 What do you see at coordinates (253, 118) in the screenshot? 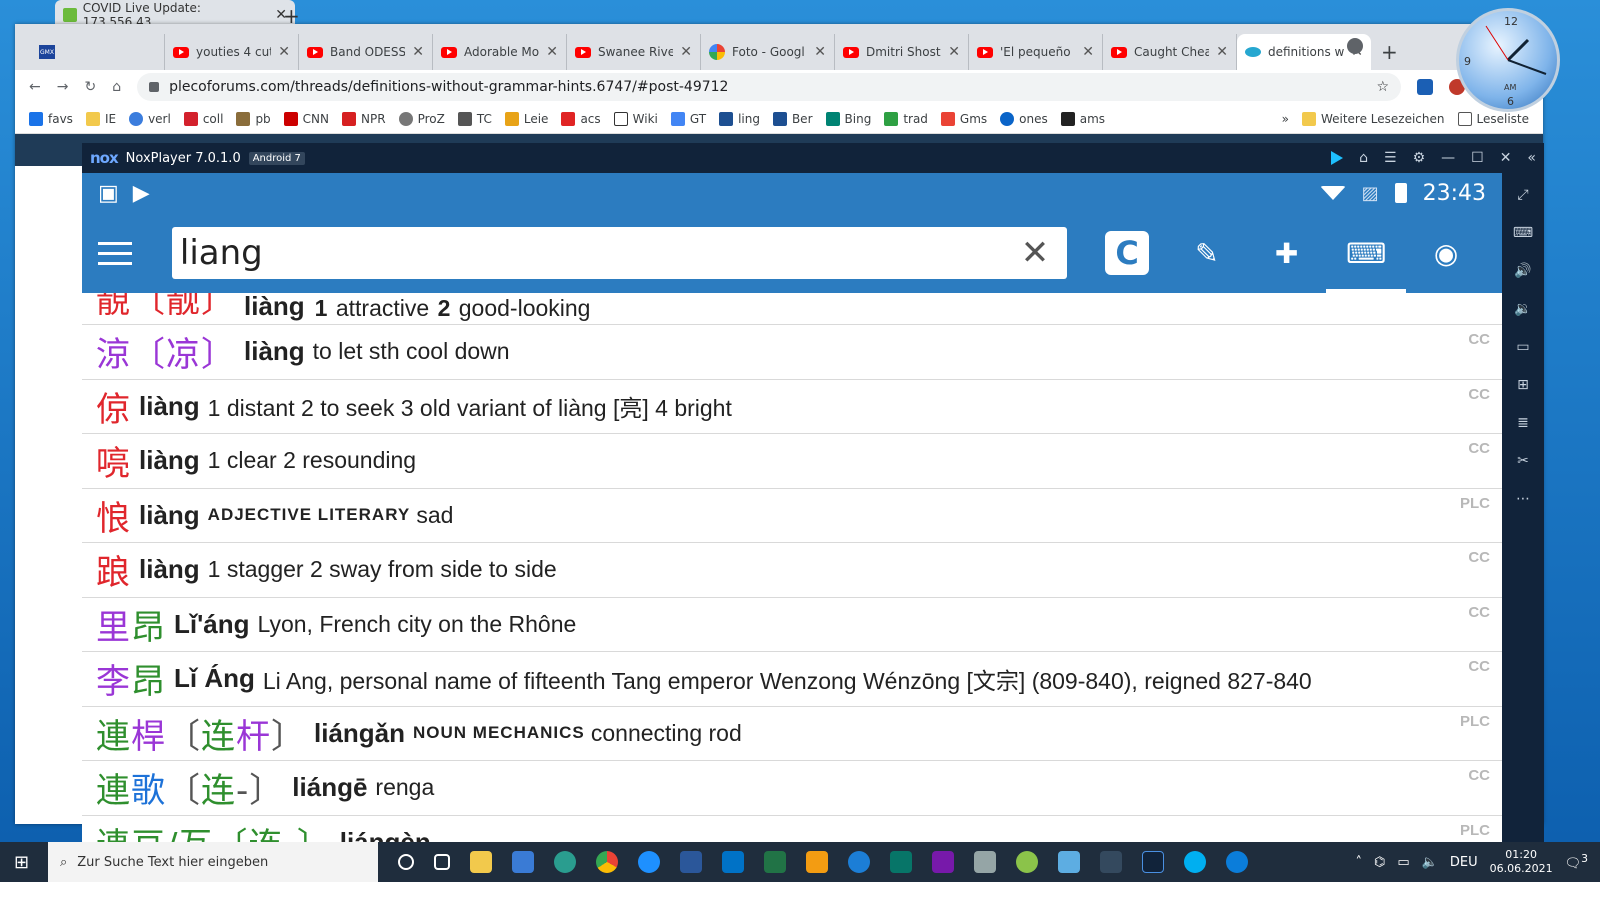
I see `bookmark-pb: pb` at bounding box center [253, 118].